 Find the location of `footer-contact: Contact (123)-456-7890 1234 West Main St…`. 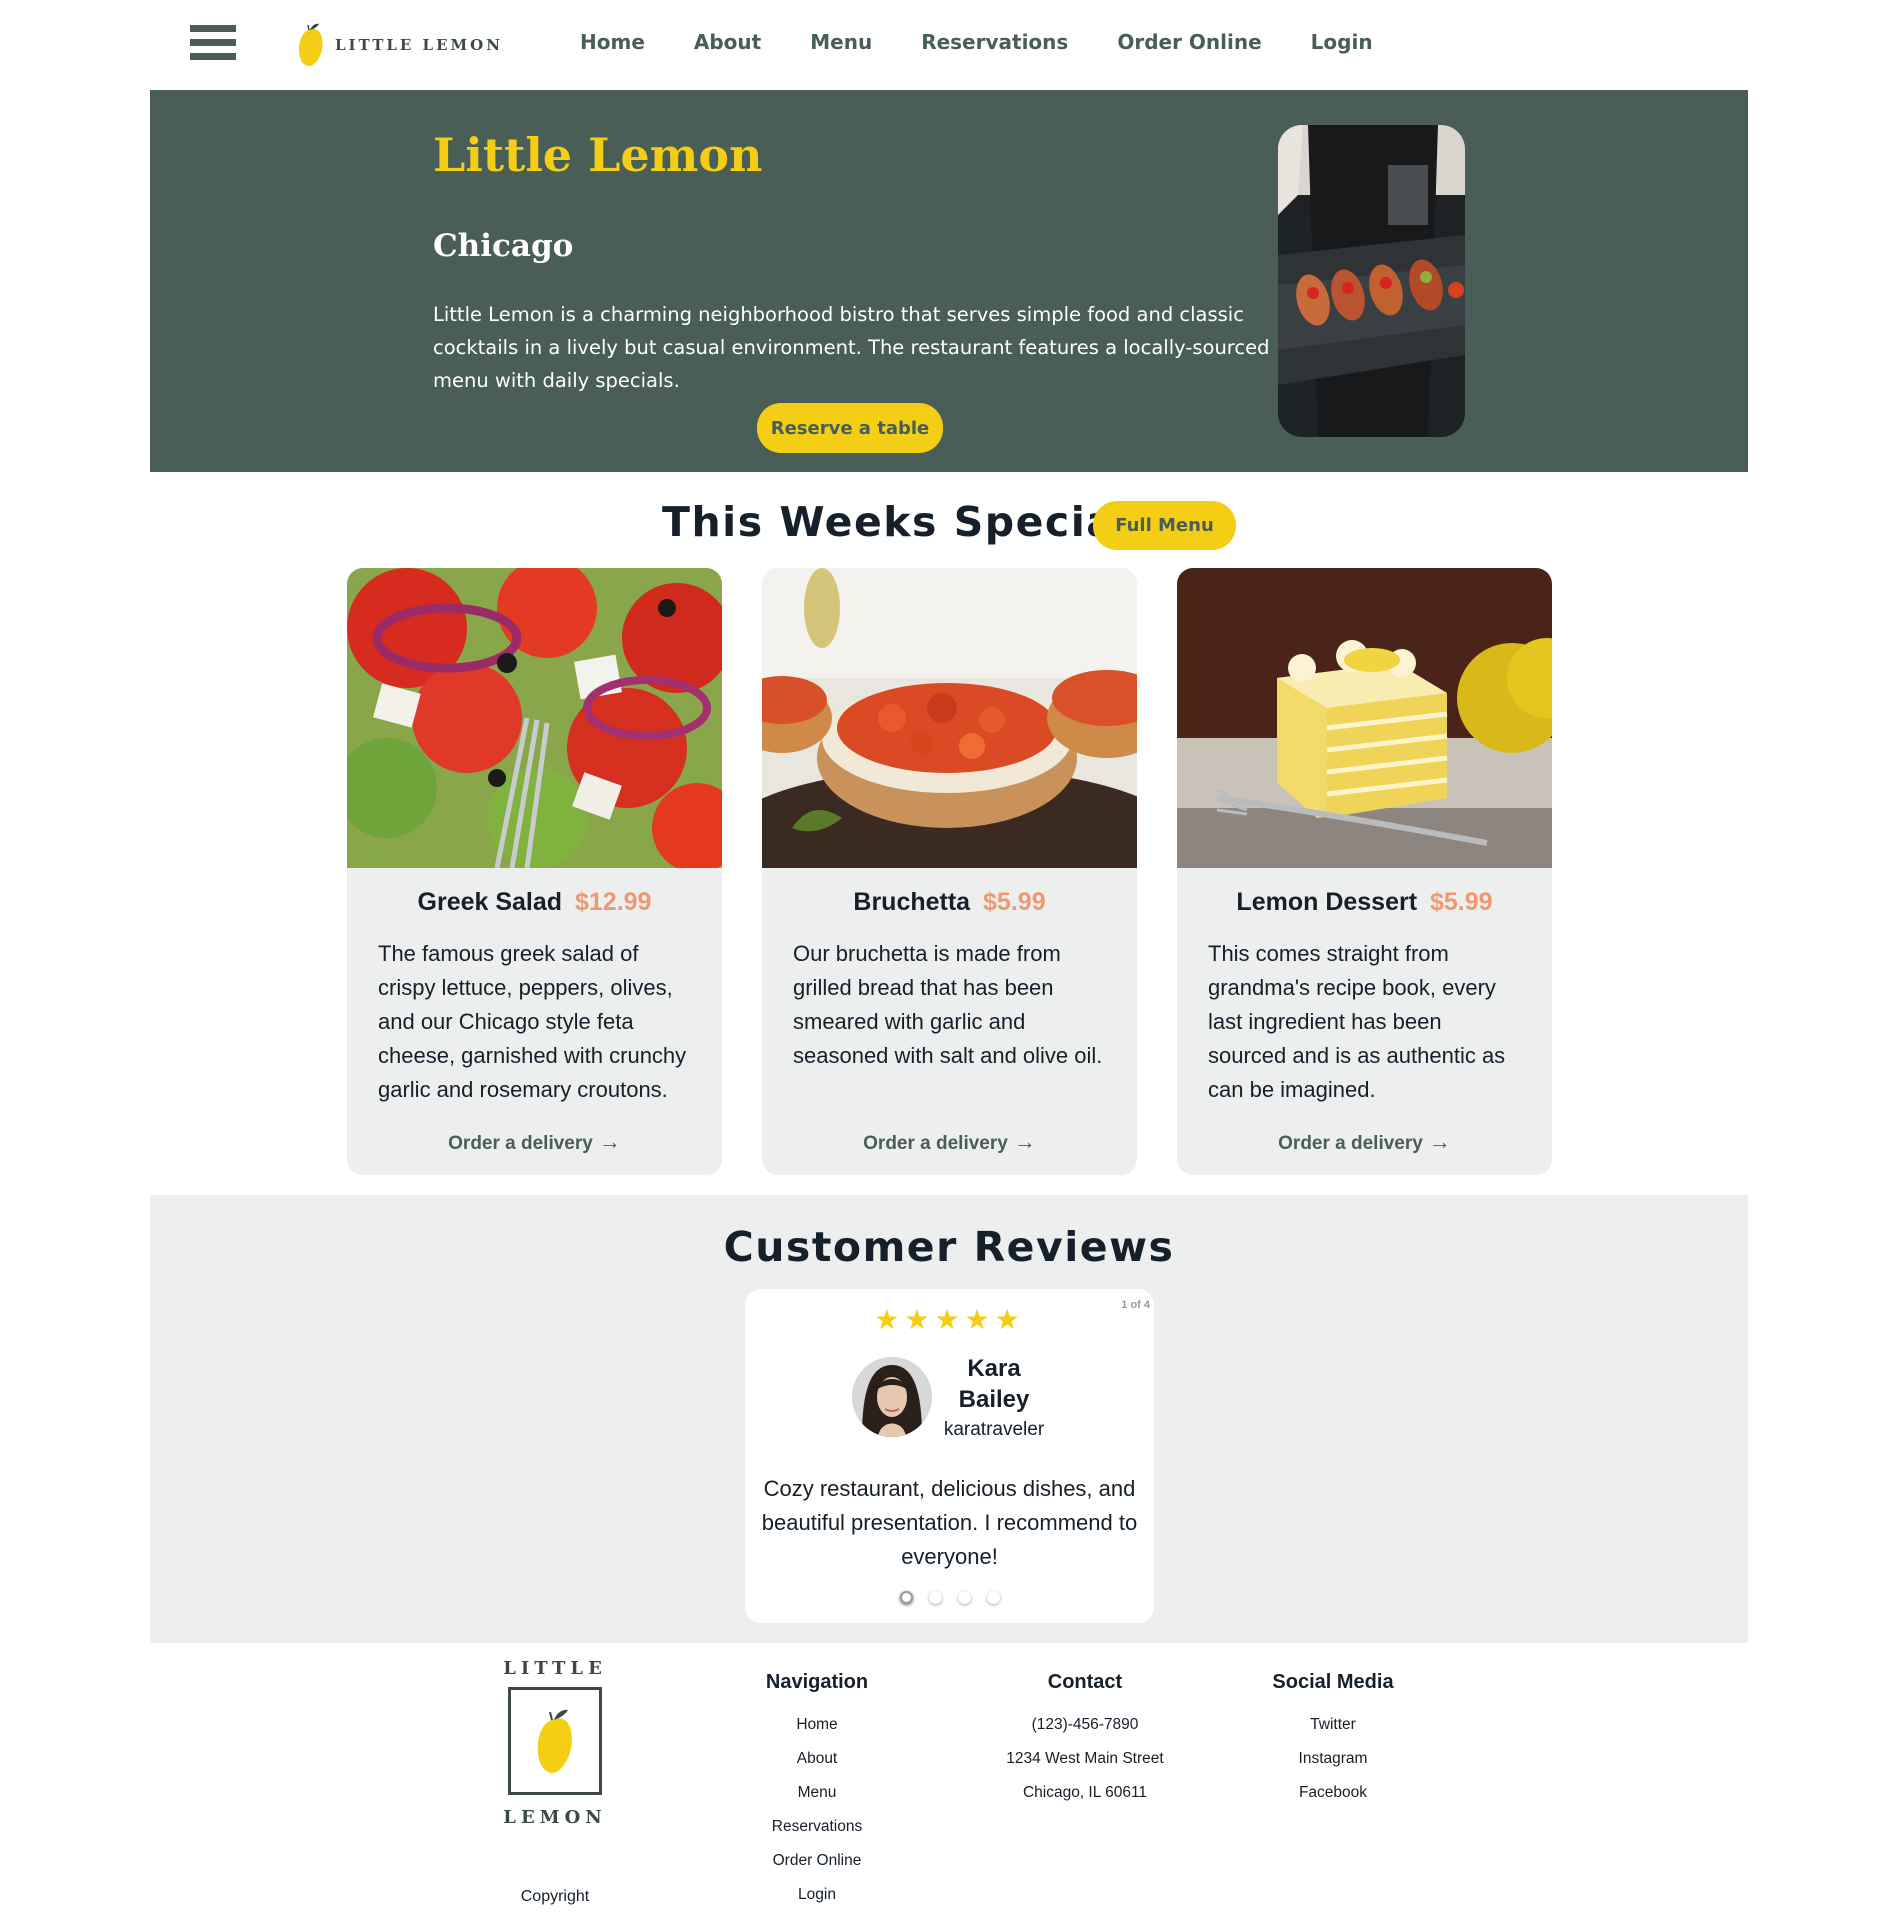

footer-contact: Contact (123)-456-7890 1234 West Main St… is located at coordinates (1085, 1740).